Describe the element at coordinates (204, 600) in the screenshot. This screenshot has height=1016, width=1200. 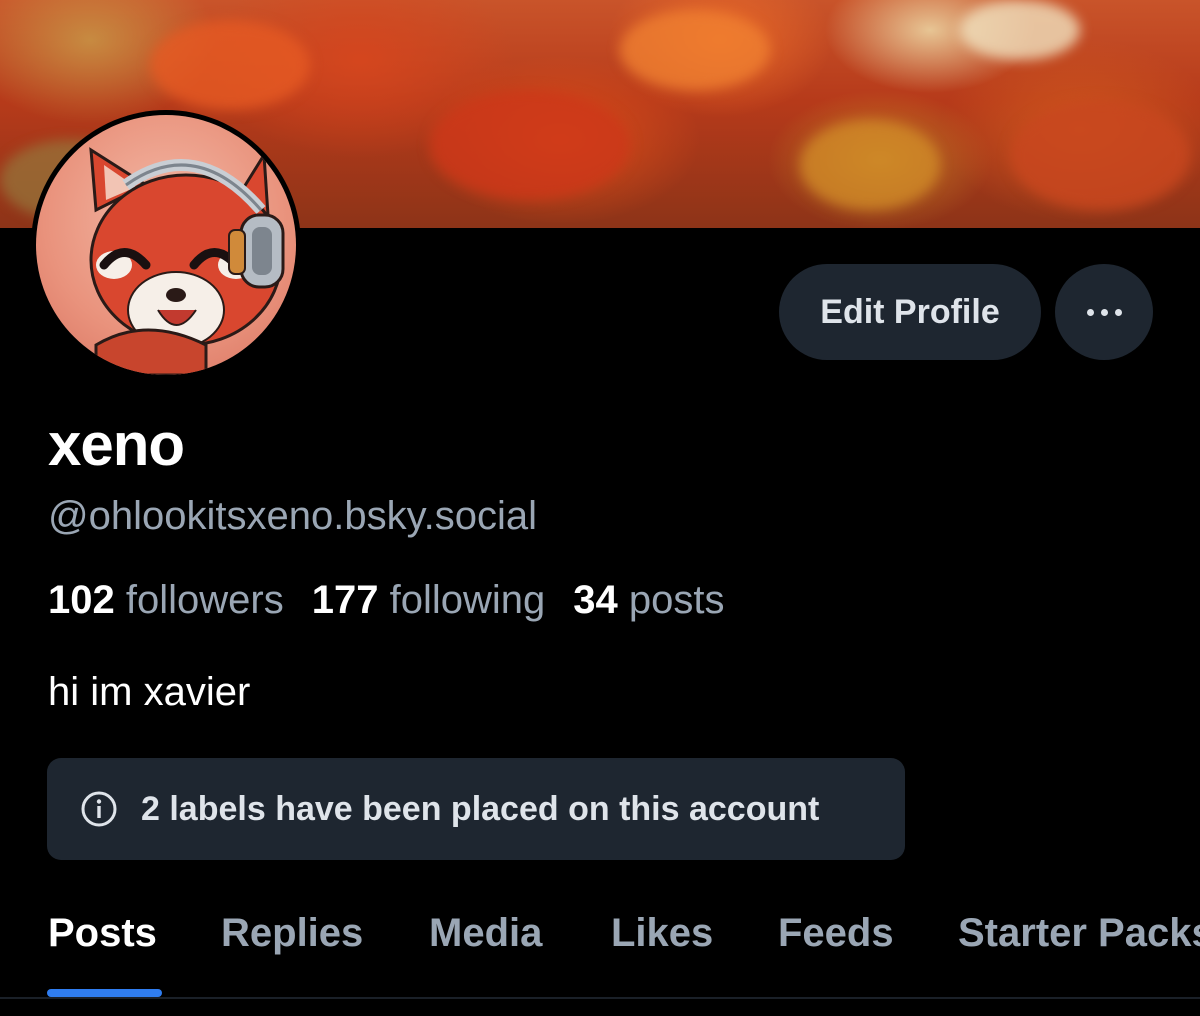
I see `followers-label: followers` at that location.